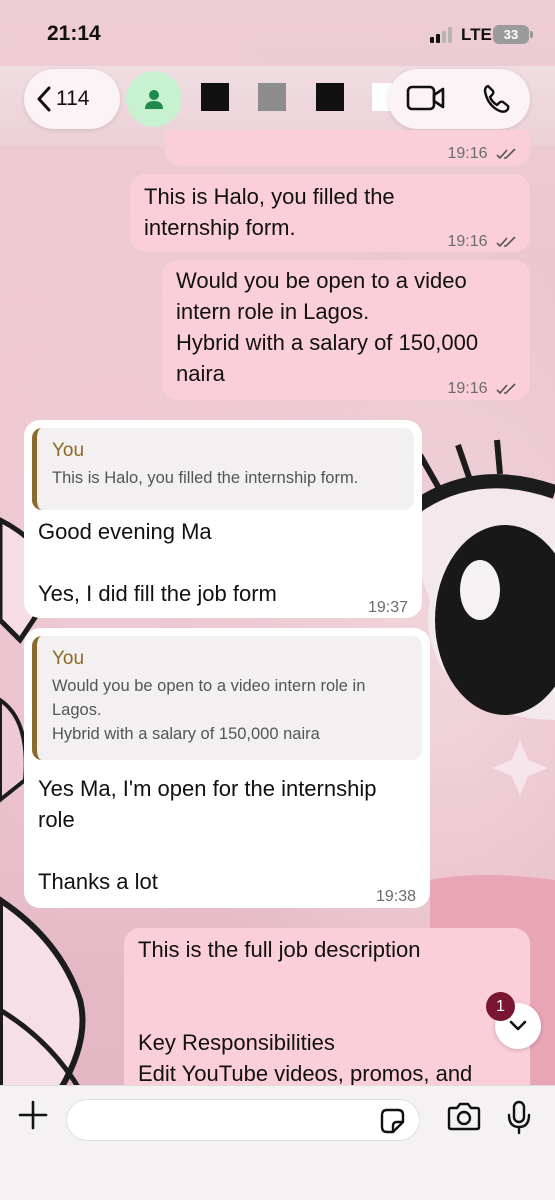  What do you see at coordinates (459, 99) in the screenshot?
I see `call-actions` at bounding box center [459, 99].